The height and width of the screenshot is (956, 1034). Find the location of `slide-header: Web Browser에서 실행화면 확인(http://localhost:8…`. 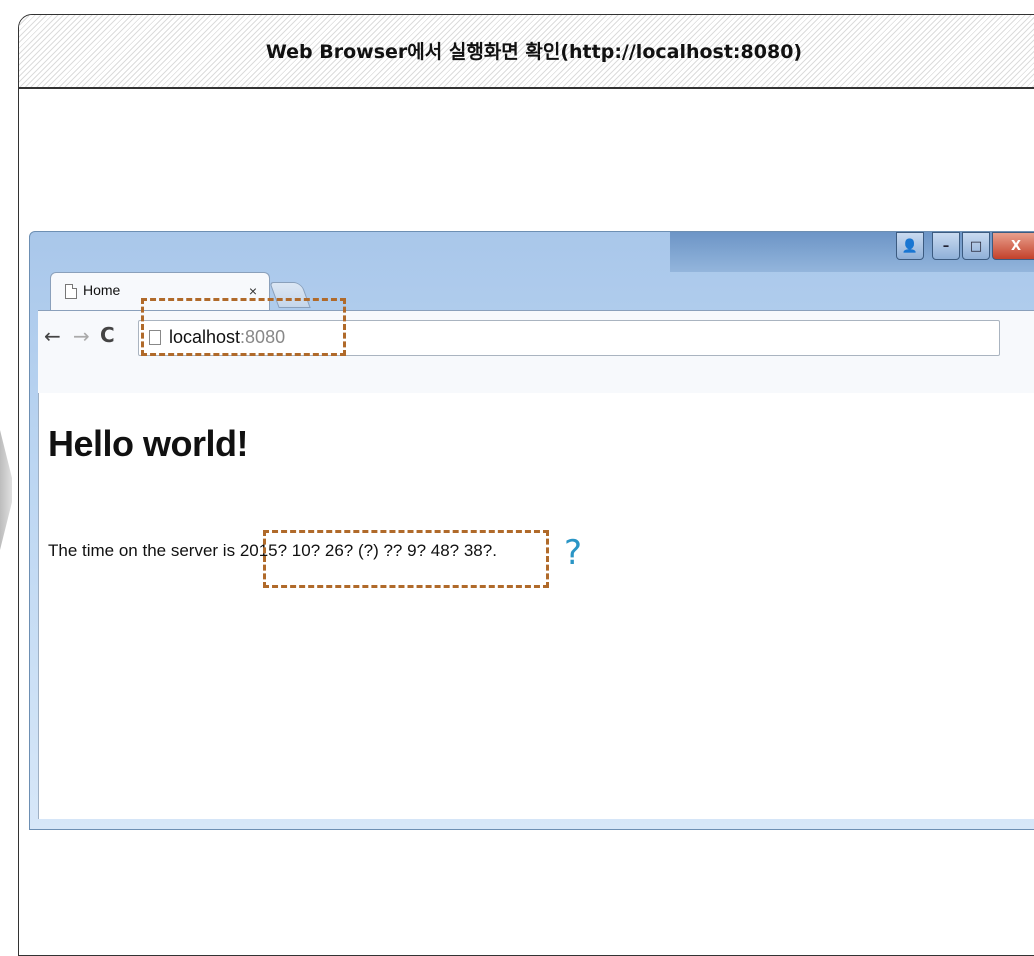

slide-header: Web Browser에서 실행화면 확인(http://localhost:8… is located at coordinates (526, 52).